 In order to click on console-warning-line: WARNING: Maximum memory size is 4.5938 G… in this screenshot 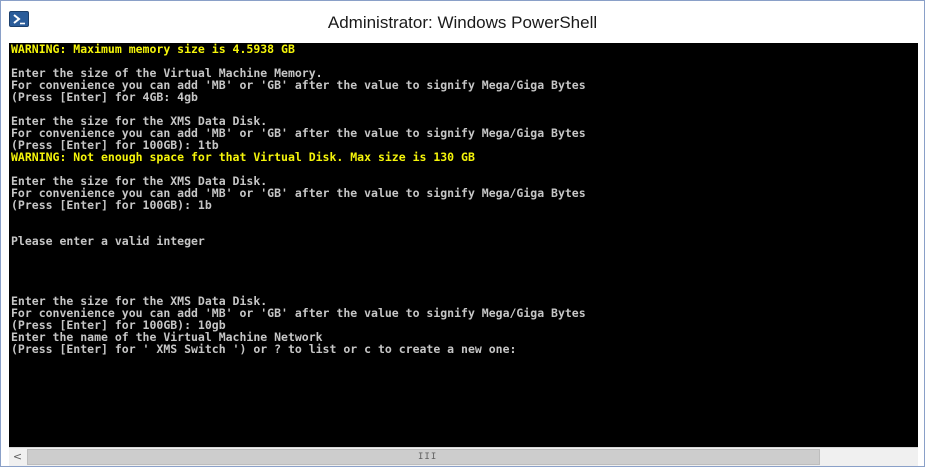, I will do `click(153, 49)`.